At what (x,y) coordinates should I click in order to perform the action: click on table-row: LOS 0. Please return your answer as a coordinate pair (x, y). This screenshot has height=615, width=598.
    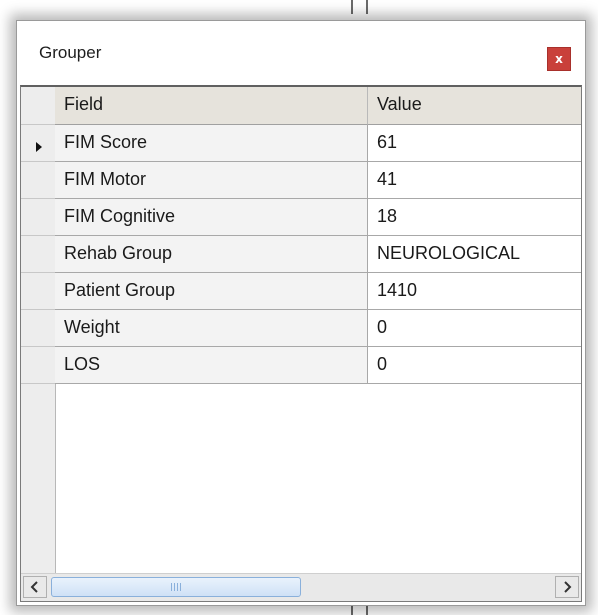
    Looking at the image, I should click on (318, 365).